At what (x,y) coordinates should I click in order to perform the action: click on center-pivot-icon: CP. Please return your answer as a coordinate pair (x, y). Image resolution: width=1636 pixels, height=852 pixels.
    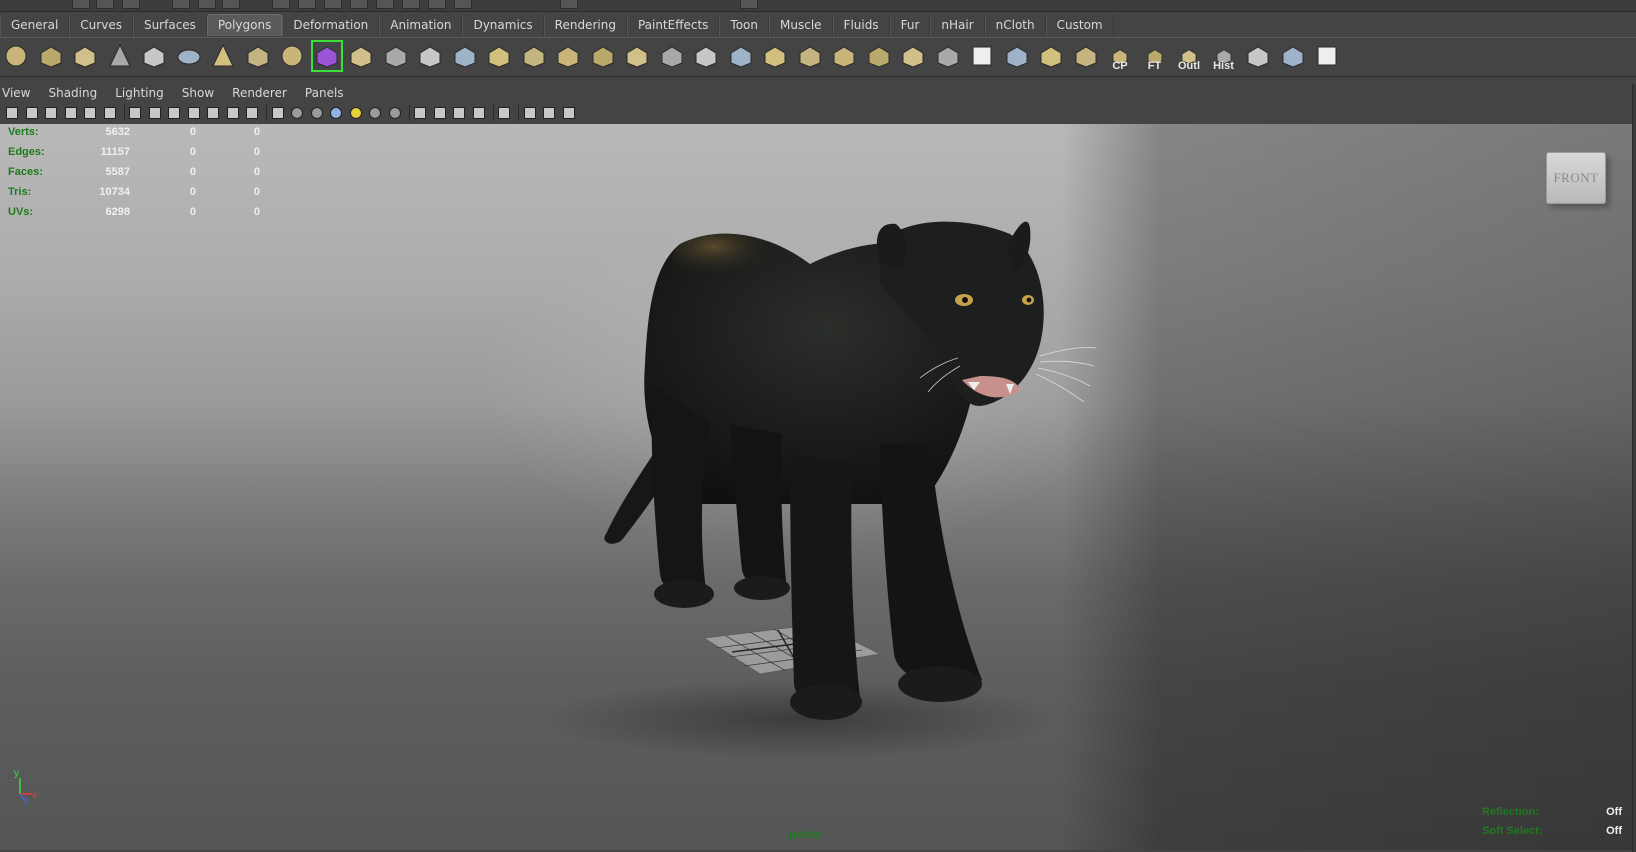
    Looking at the image, I should click on (1120, 56).